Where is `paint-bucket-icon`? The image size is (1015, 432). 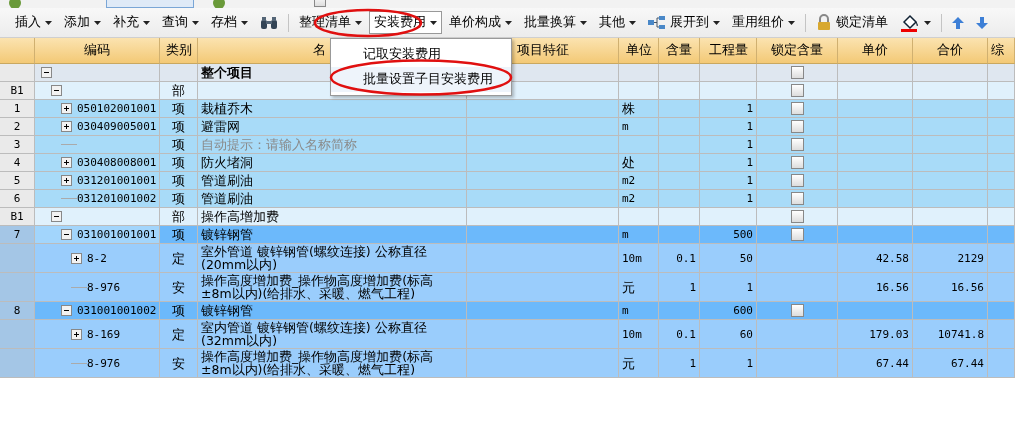
paint-bucket-icon is located at coordinates (910, 22).